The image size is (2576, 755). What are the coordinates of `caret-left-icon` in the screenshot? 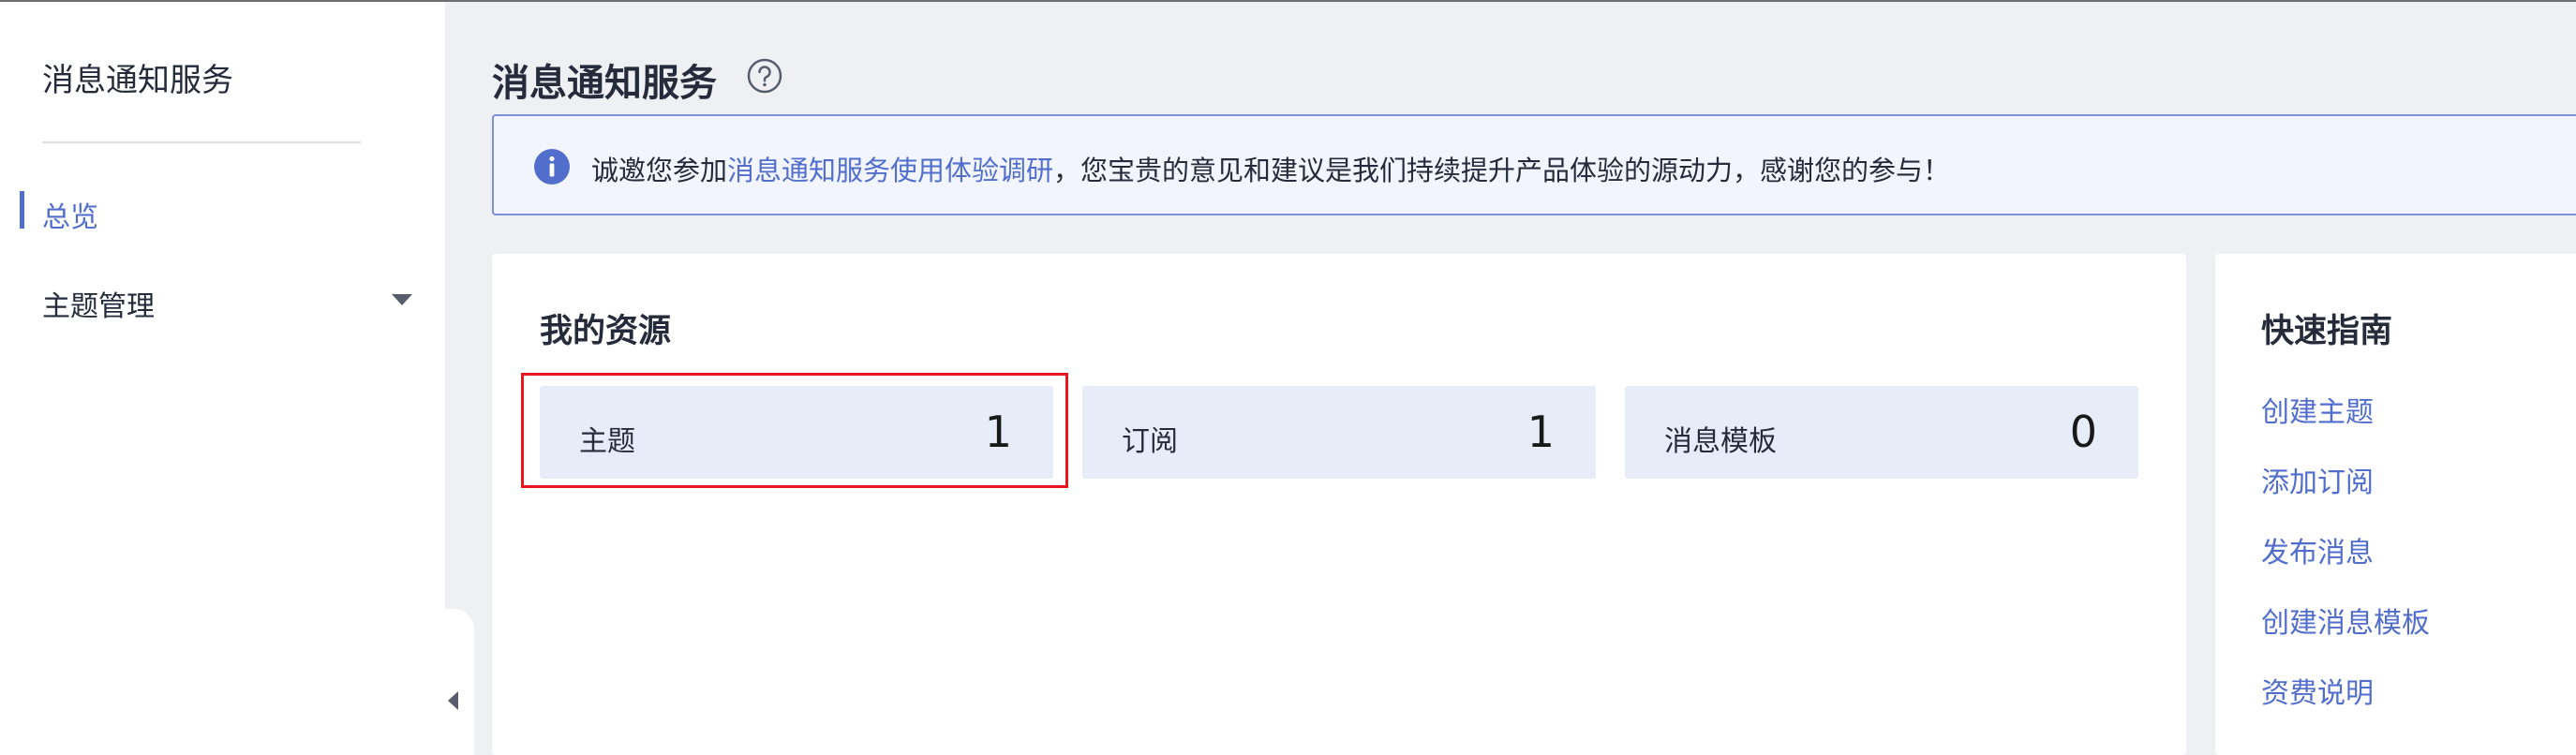 It's located at (453, 700).